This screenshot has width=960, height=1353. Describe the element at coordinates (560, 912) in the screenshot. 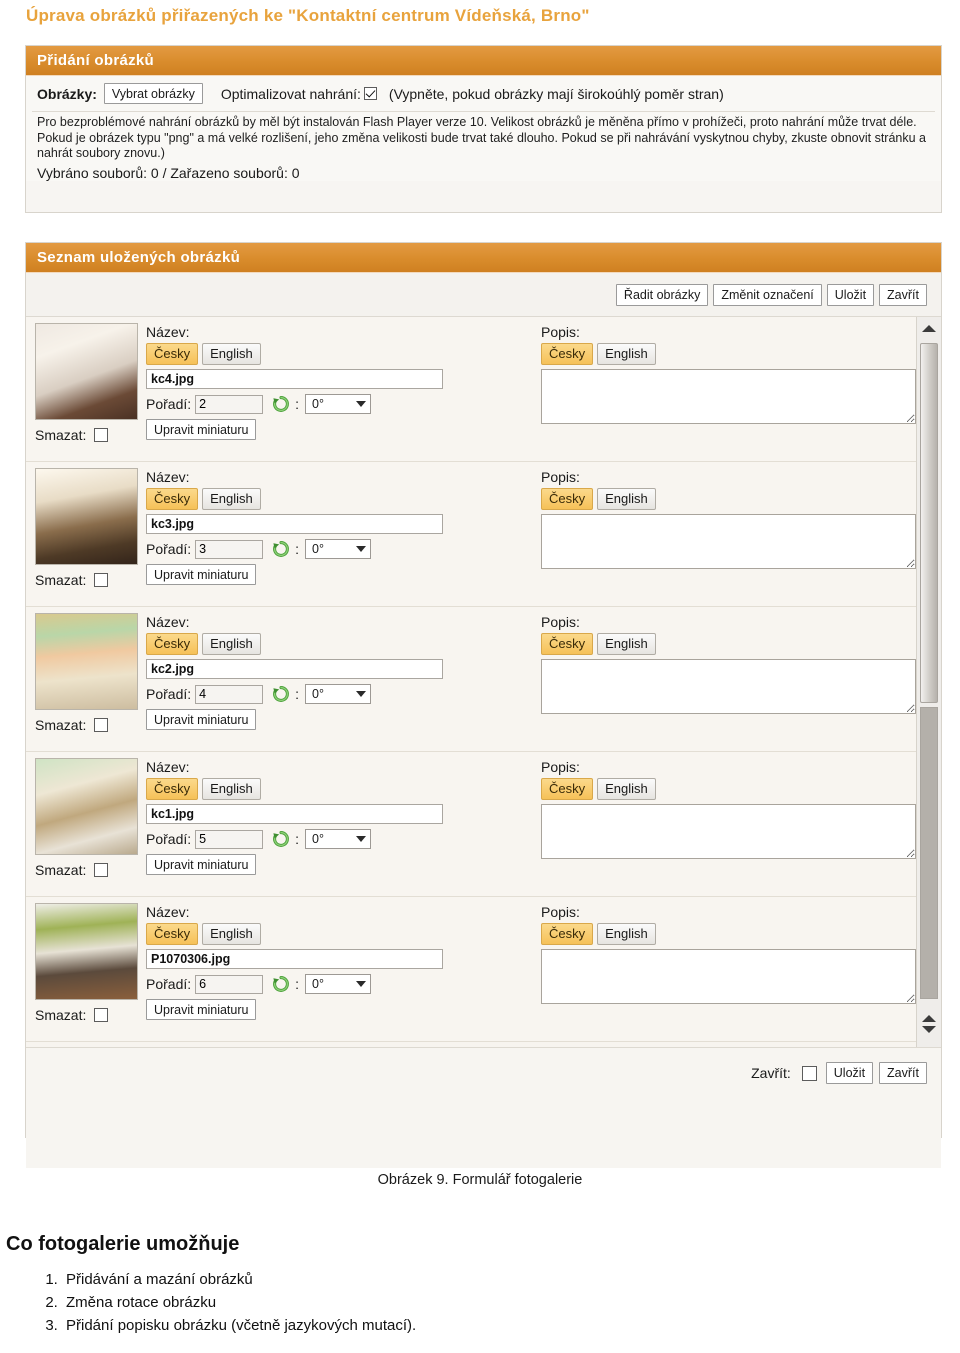

I see `description-label: Popis:` at that location.